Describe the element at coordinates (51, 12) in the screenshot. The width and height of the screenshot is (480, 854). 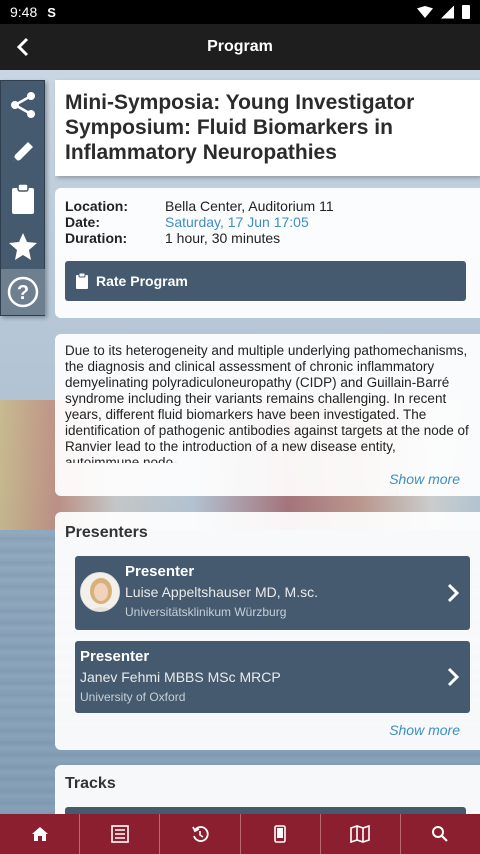
I see `app-notification-icon: S` at that location.